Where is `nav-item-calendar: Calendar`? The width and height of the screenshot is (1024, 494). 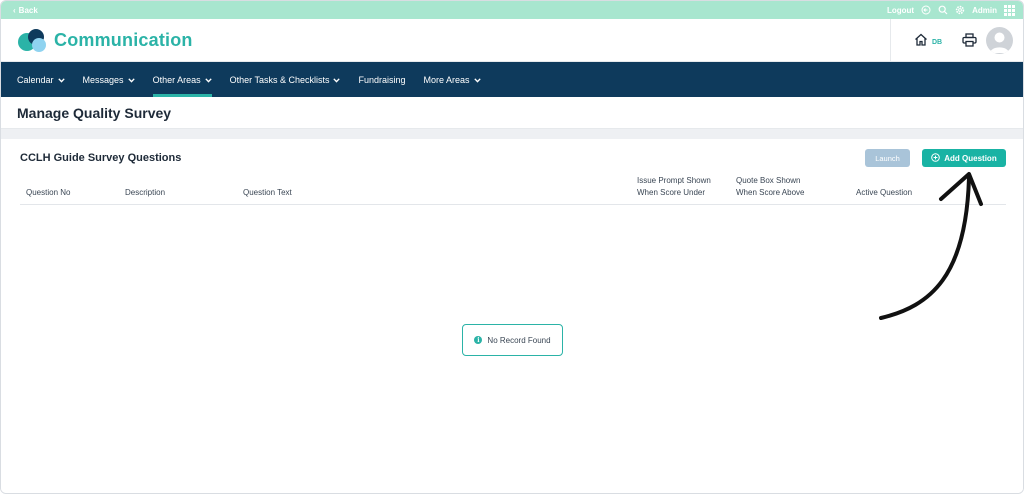
nav-item-calendar: Calendar is located at coordinates (41, 79).